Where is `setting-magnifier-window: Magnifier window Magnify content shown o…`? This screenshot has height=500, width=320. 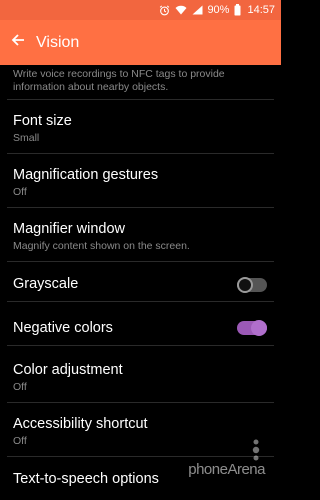 setting-magnifier-window: Magnifier window Magnify content shown o… is located at coordinates (140, 236).